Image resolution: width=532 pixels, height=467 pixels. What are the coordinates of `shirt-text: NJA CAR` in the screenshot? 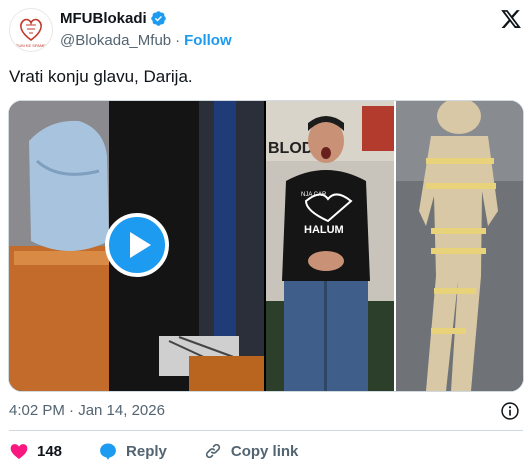 It's located at (314, 195).